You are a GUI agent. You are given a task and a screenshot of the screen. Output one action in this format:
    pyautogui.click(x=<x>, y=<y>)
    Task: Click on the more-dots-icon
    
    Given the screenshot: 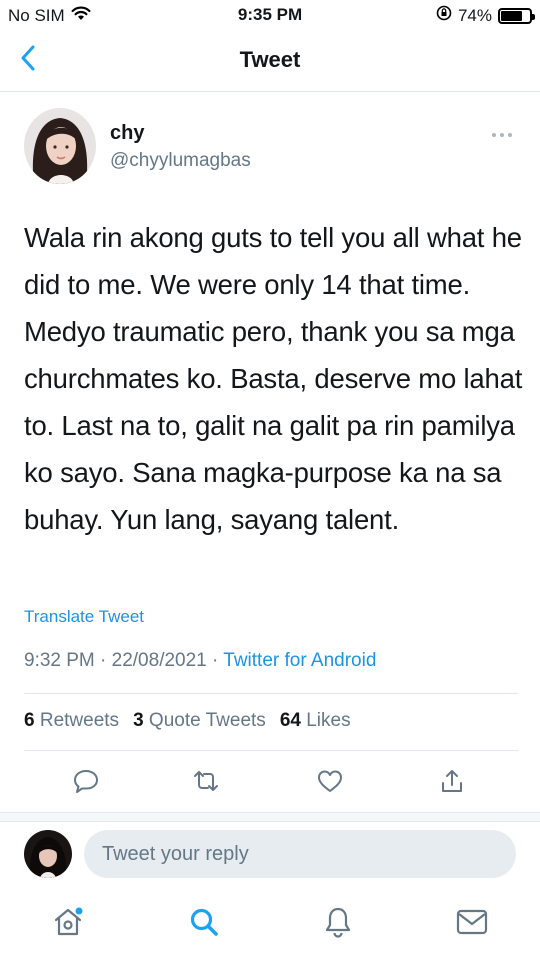 What is the action you would take?
    pyautogui.click(x=502, y=134)
    